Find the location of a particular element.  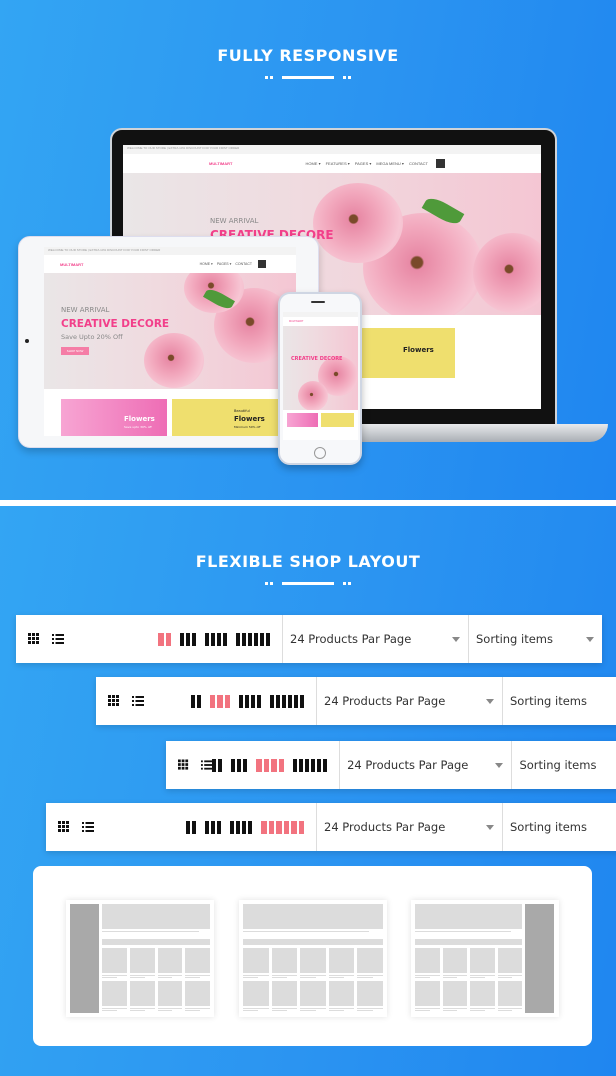

phone-speaker is located at coordinates (318, 302).